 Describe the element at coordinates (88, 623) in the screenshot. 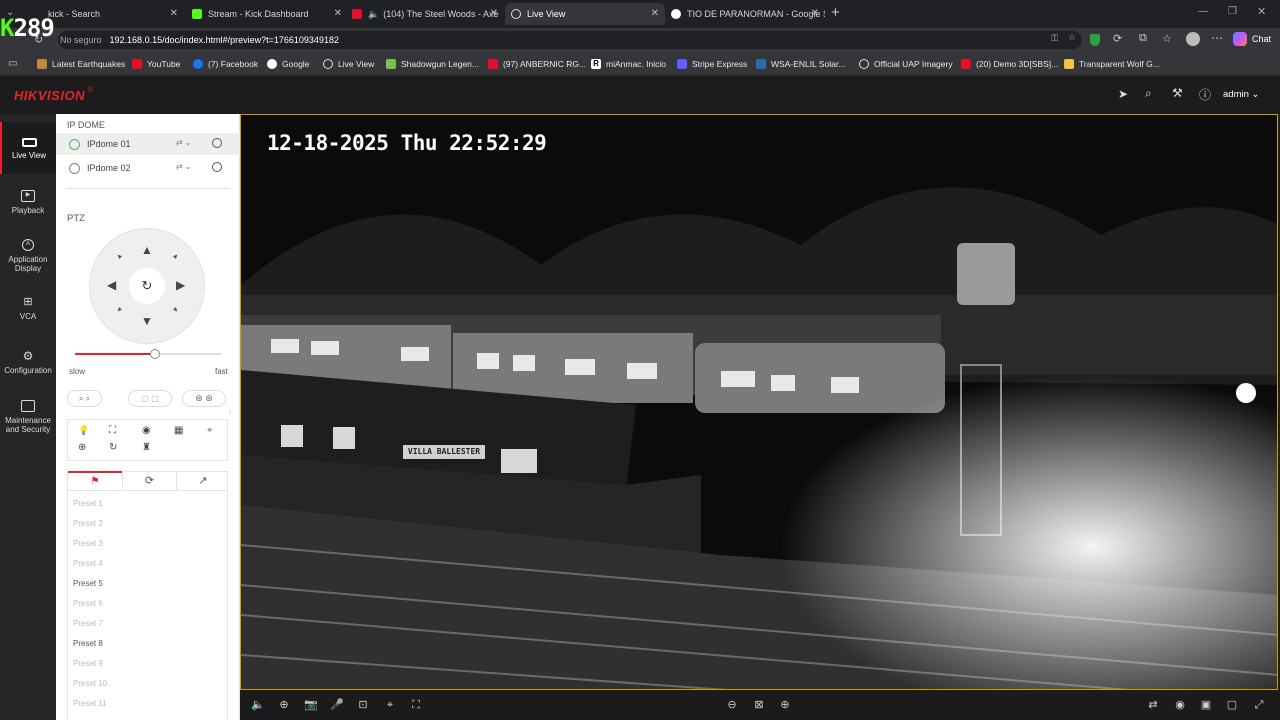

I see `preset-item: Preset 7` at that location.